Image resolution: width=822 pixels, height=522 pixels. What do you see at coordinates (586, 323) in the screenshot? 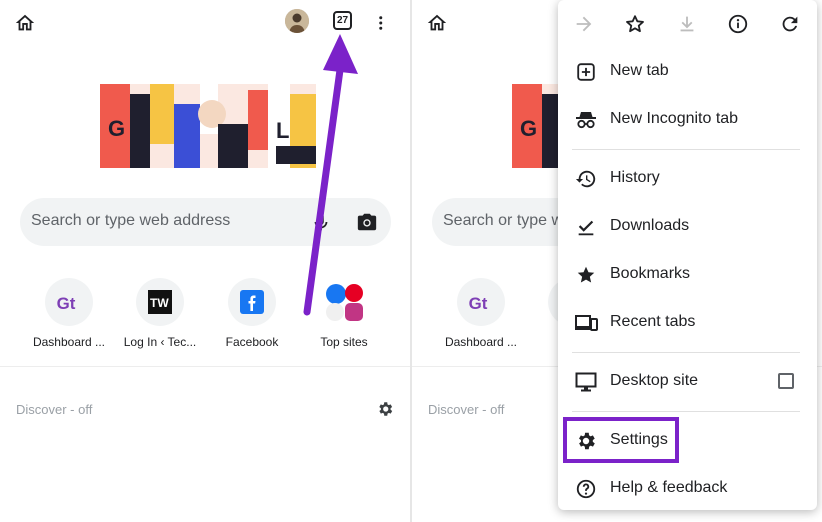
I see `devices-icon` at bounding box center [586, 323].